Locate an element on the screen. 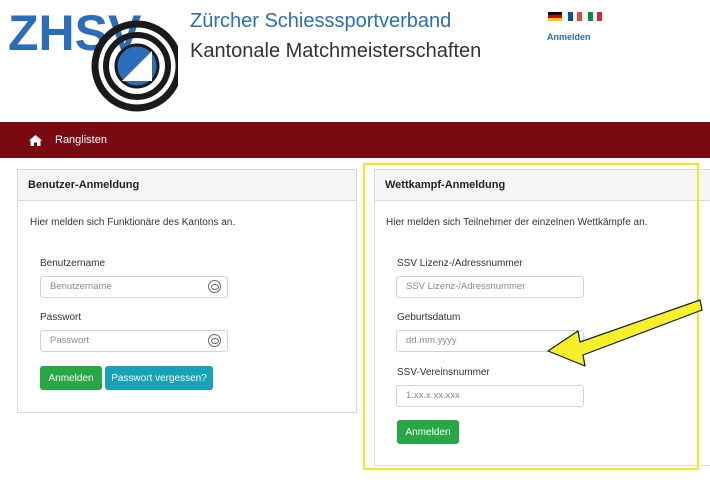 The image size is (710, 484). password-label: Passwort is located at coordinates (61, 317).